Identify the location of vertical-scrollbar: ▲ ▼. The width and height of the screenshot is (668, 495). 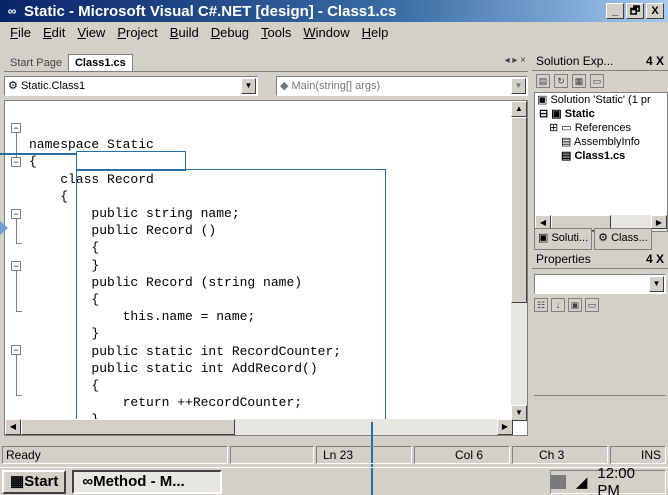
(519, 261).